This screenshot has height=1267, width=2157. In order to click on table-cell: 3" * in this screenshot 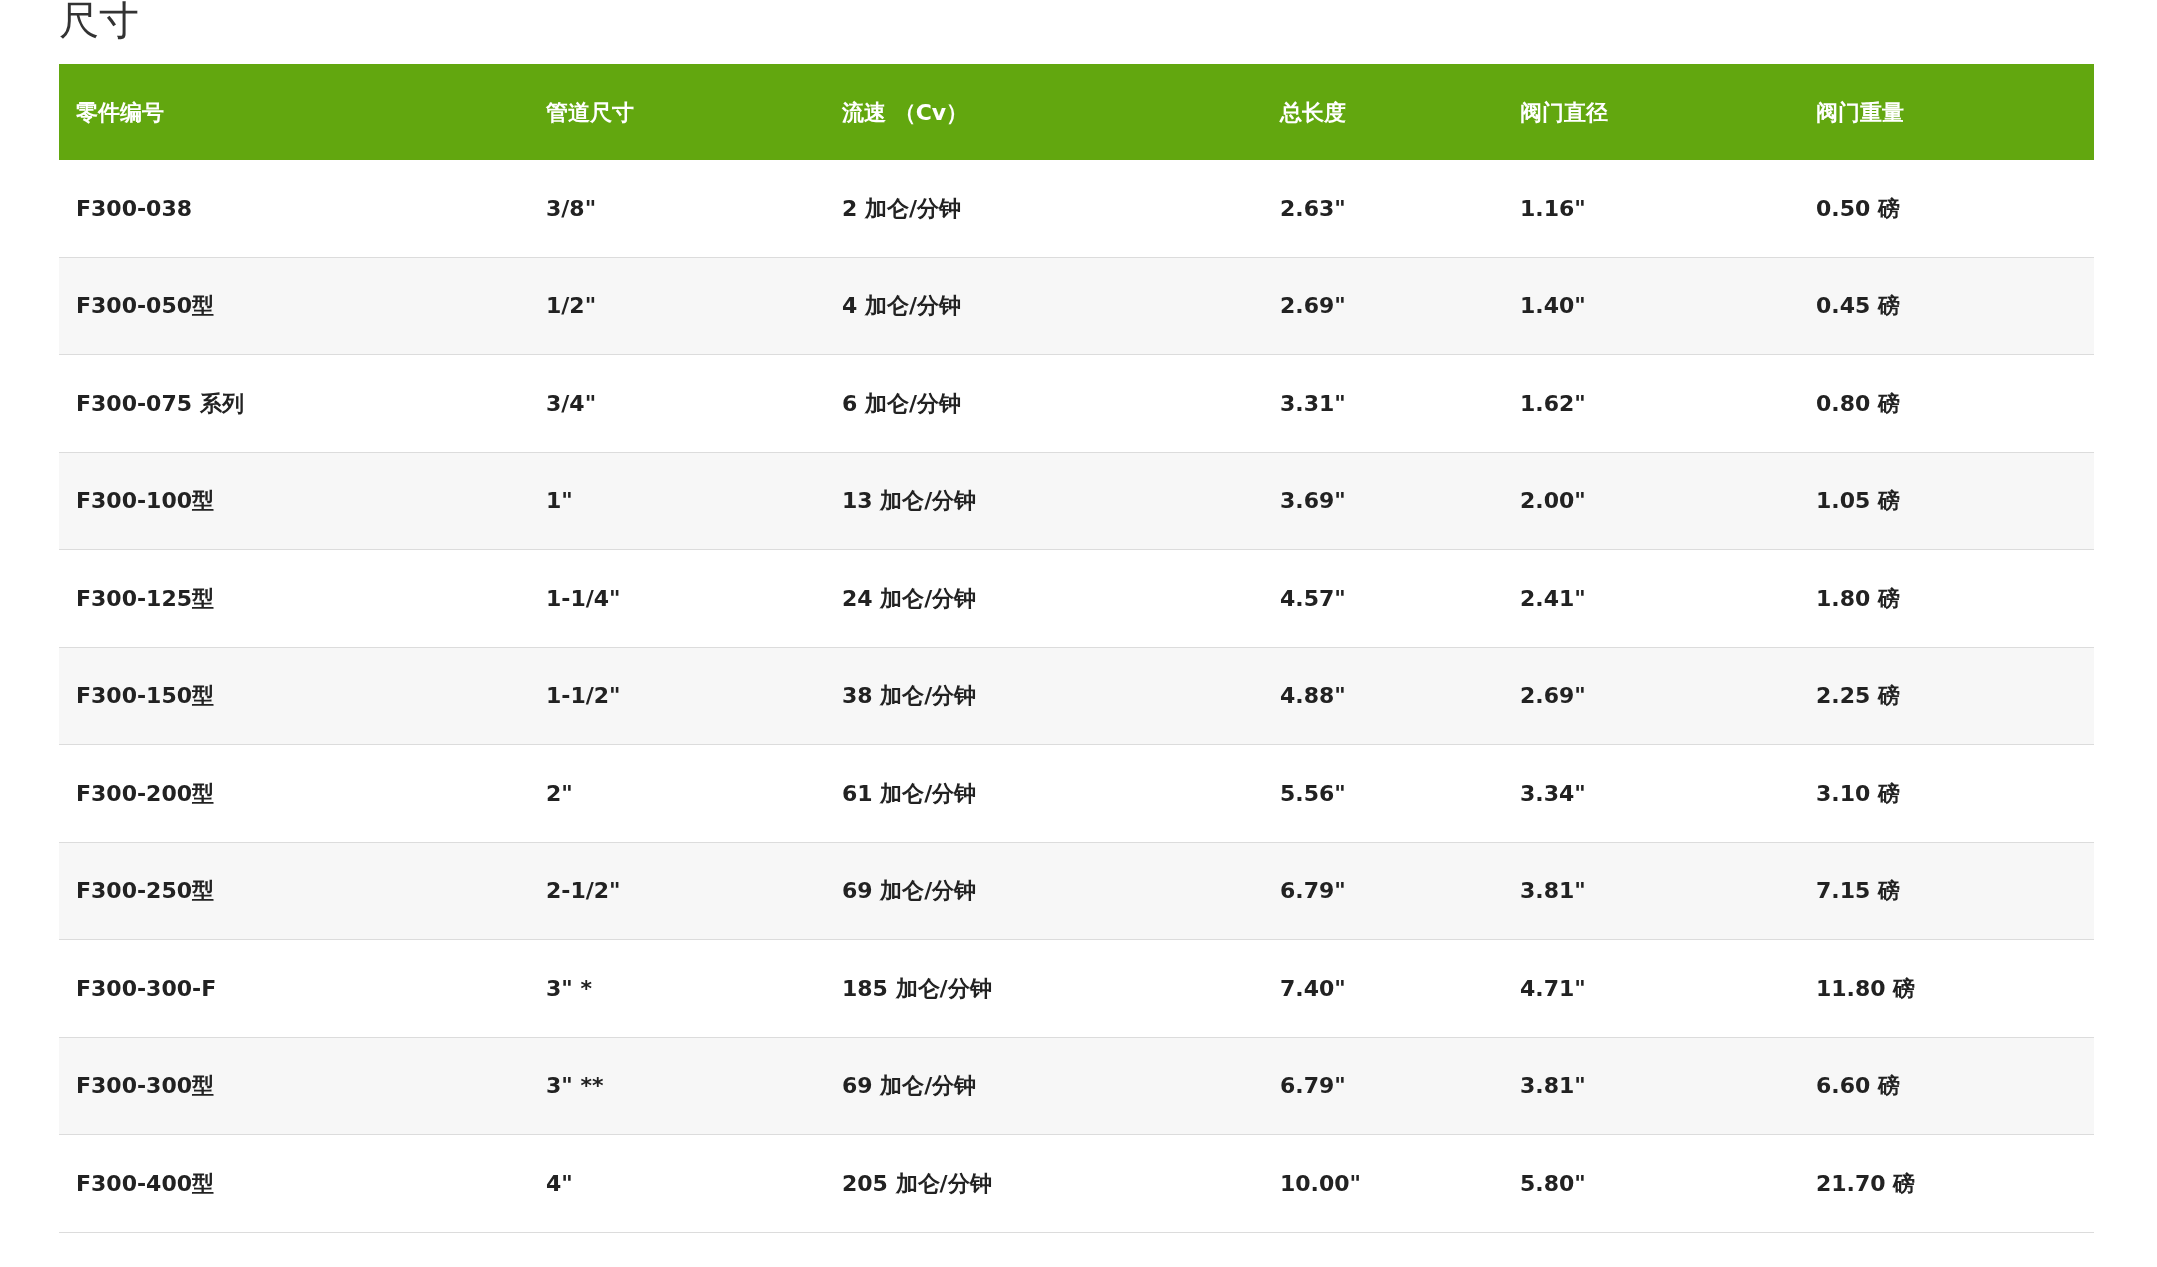, I will do `click(569, 988)`.